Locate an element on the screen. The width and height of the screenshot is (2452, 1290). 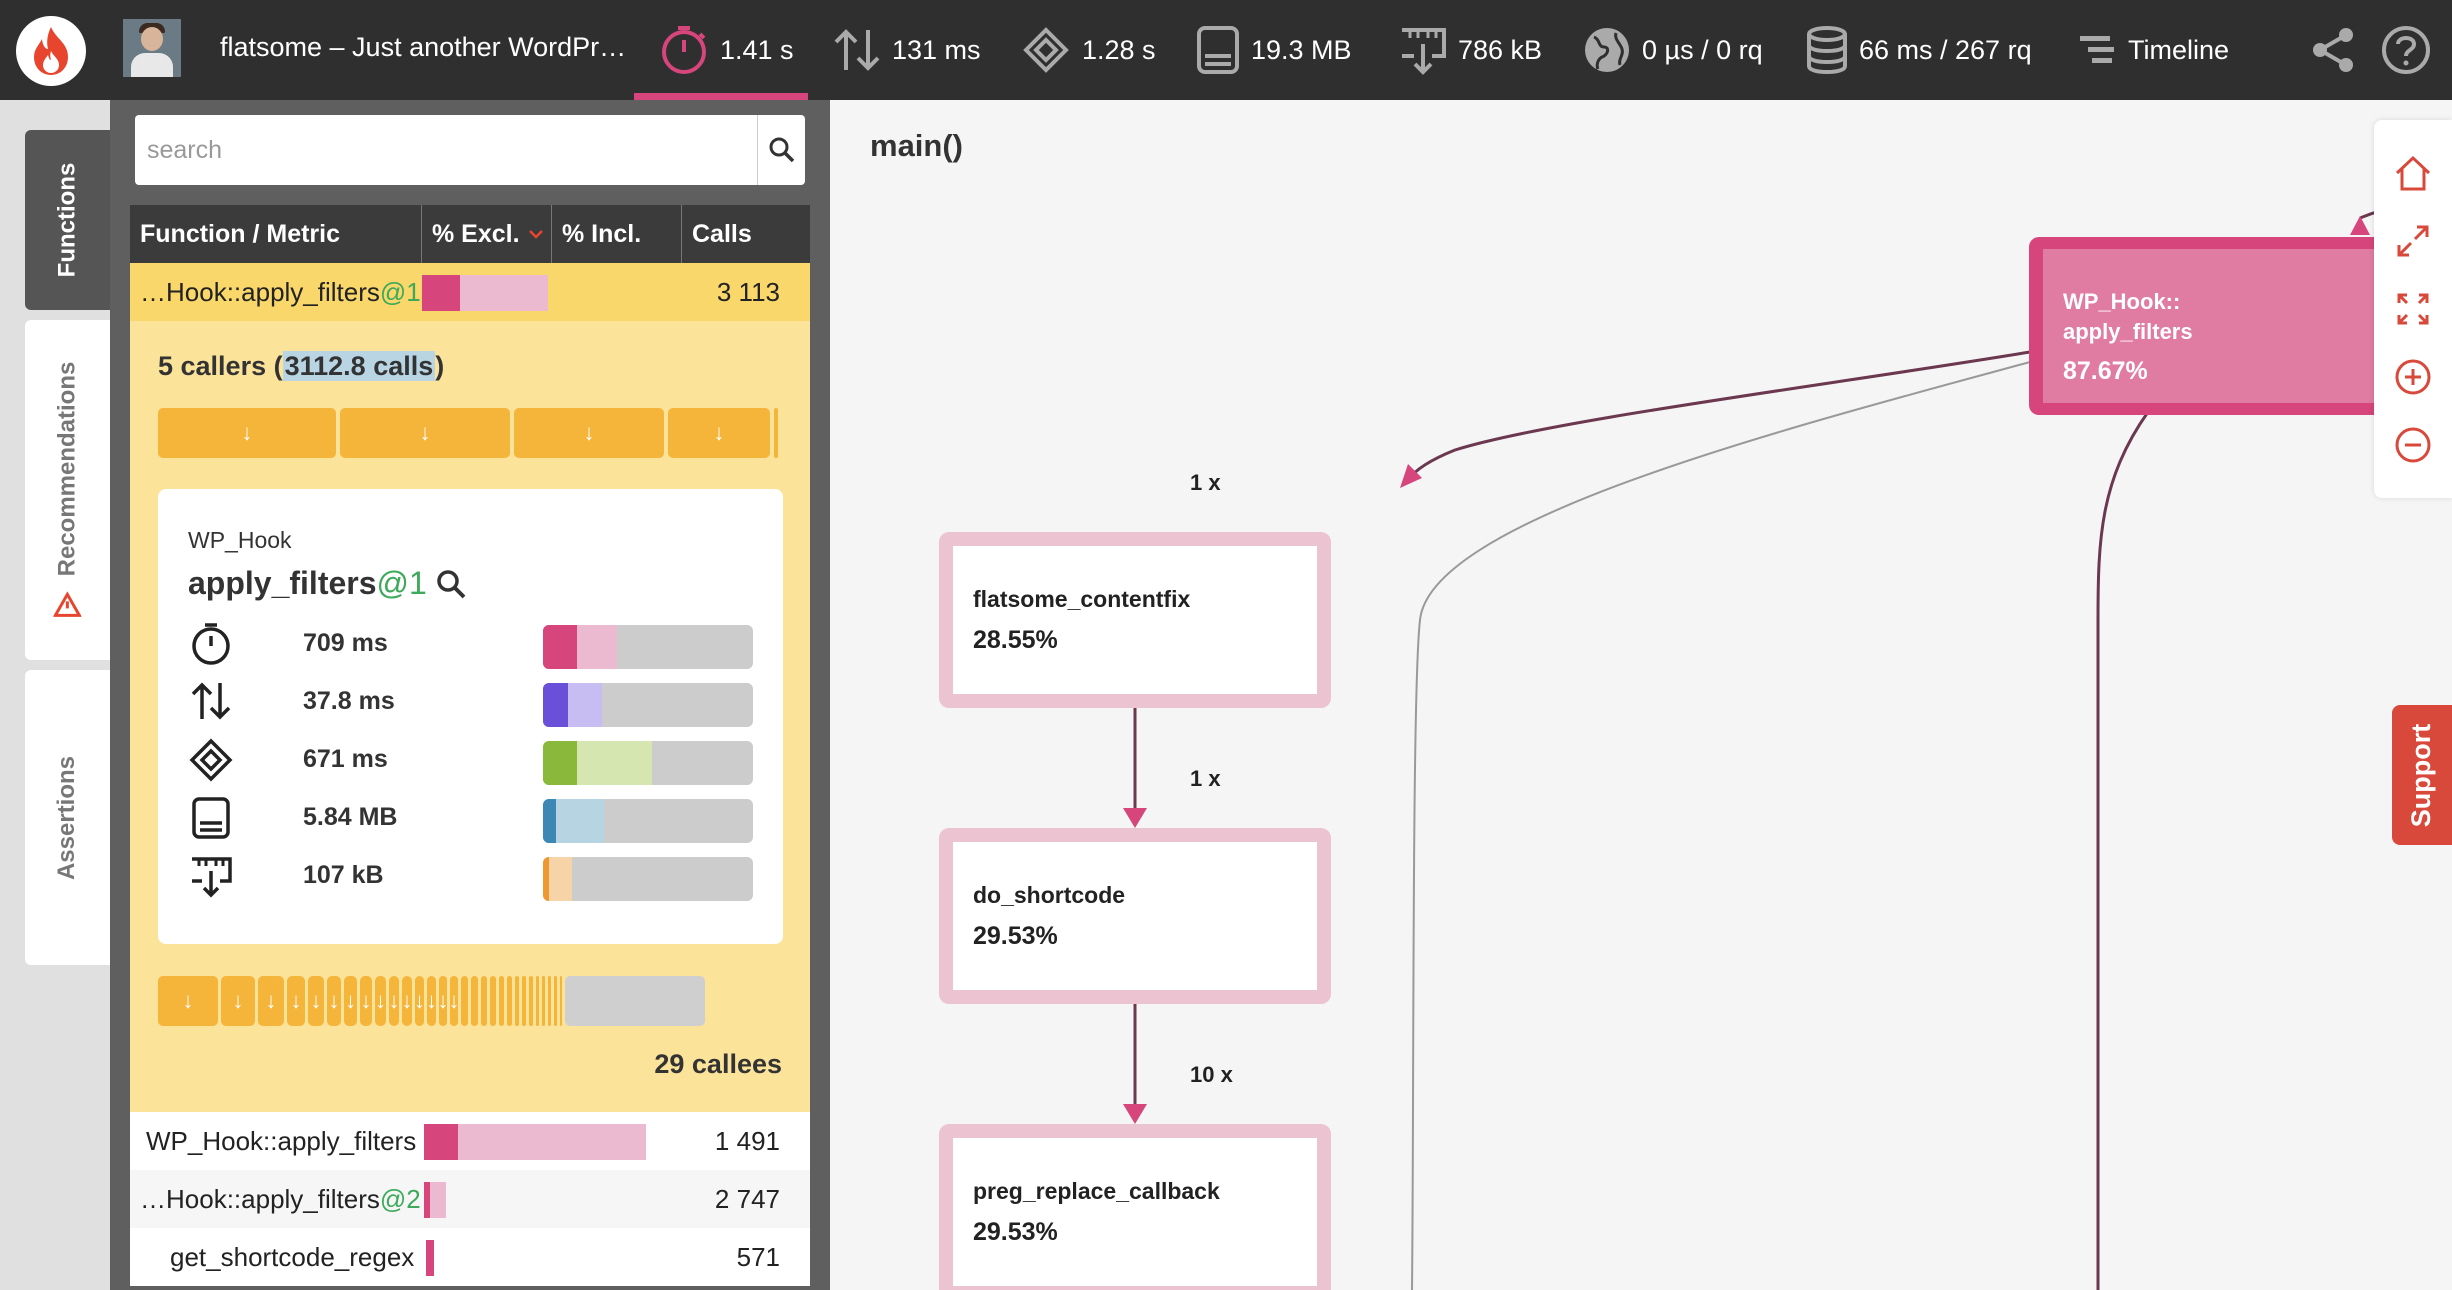
callee-segment-rest is located at coordinates (635, 1001).